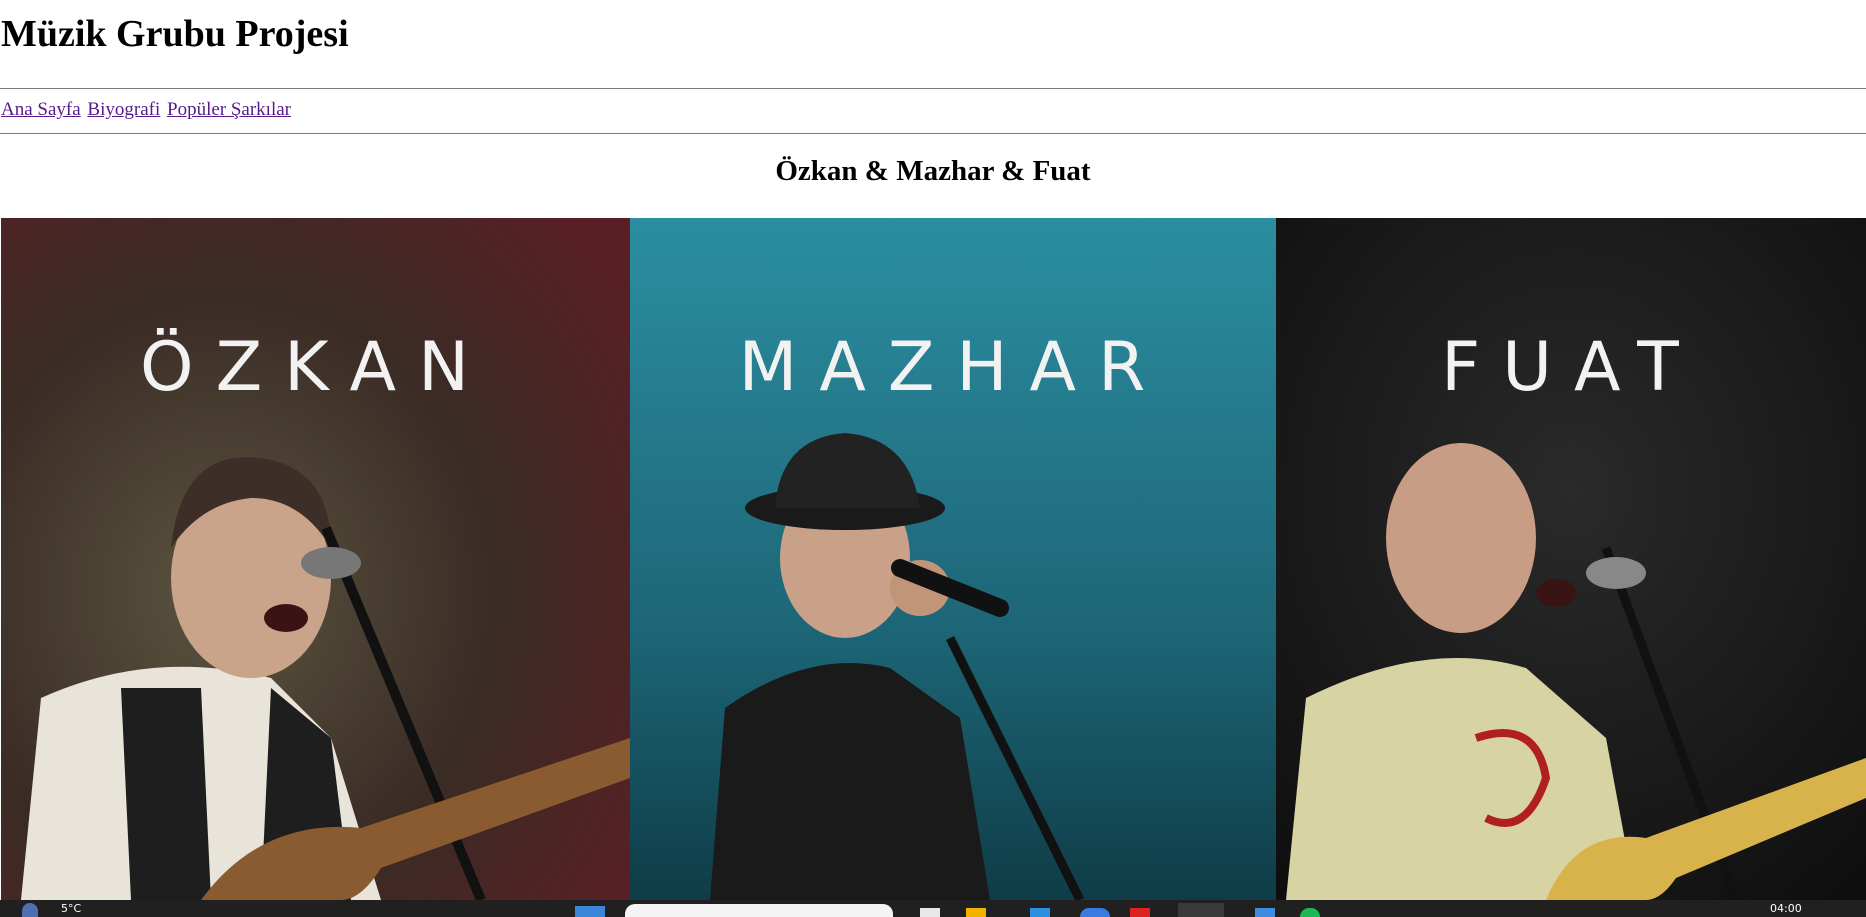 This screenshot has height=917, width=1866. I want to click on panel-name-mazhar: MAZHAR, so click(953, 367).